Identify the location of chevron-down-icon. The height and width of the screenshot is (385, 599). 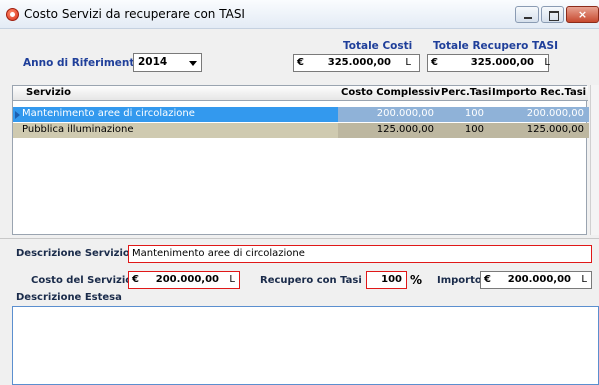
(193, 63).